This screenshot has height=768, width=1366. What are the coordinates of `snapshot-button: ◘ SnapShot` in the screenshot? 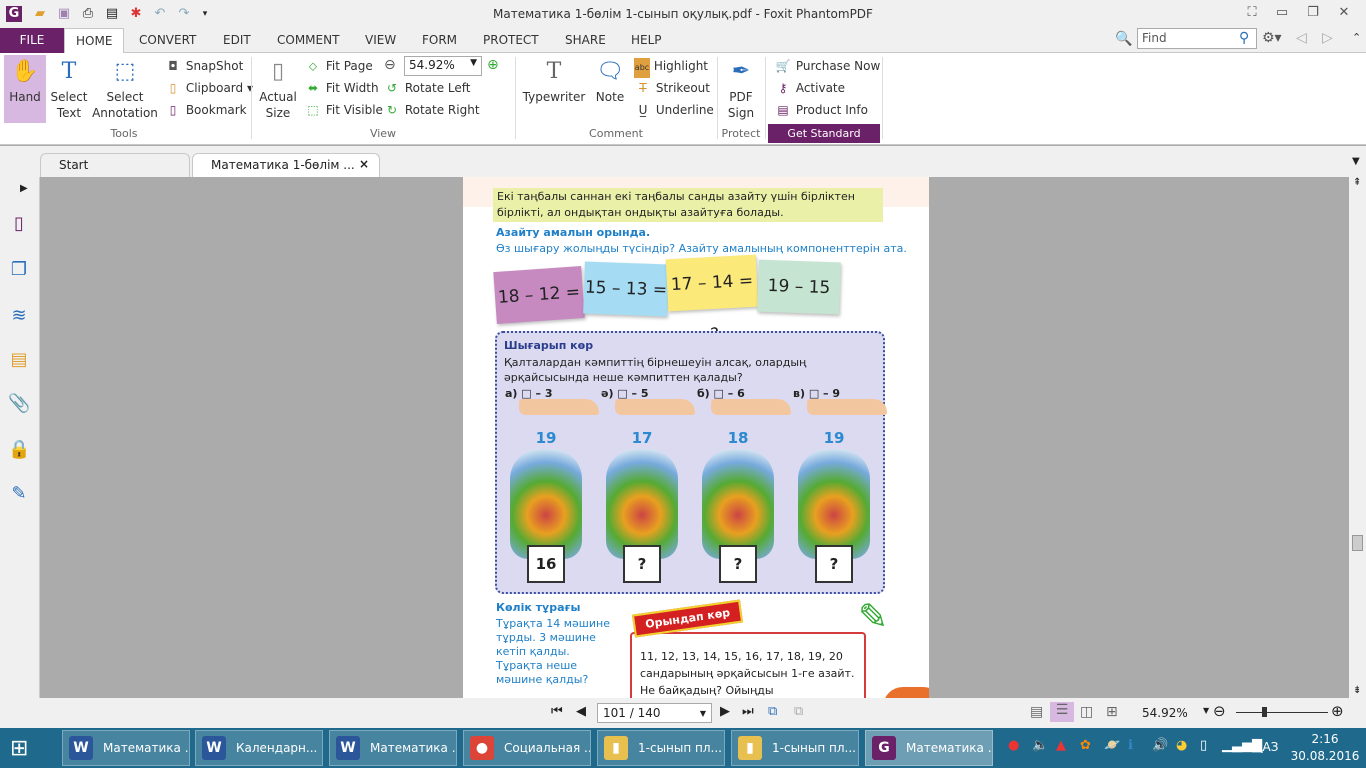 It's located at (203, 66).